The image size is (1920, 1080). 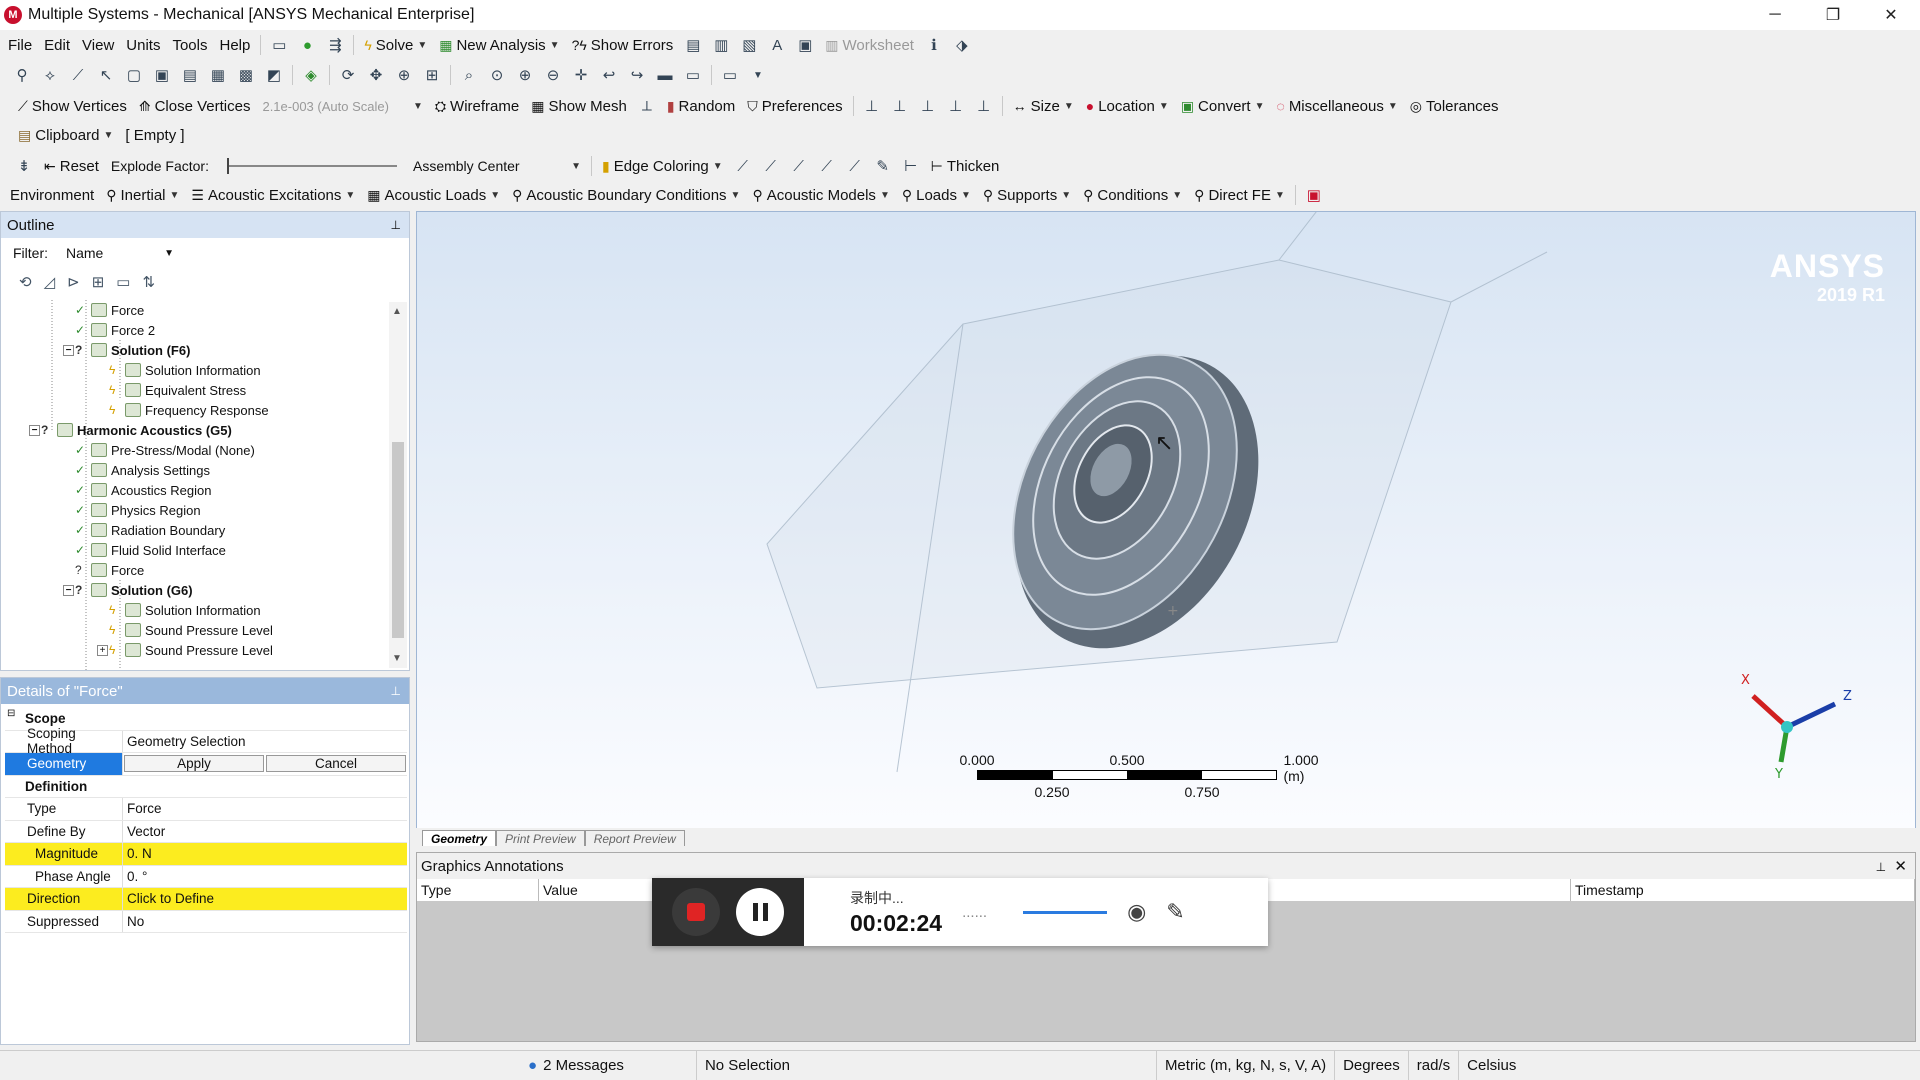 What do you see at coordinates (206, 741) in the screenshot?
I see `scoping-method-row: Scoping Method Geometry Selection` at bounding box center [206, 741].